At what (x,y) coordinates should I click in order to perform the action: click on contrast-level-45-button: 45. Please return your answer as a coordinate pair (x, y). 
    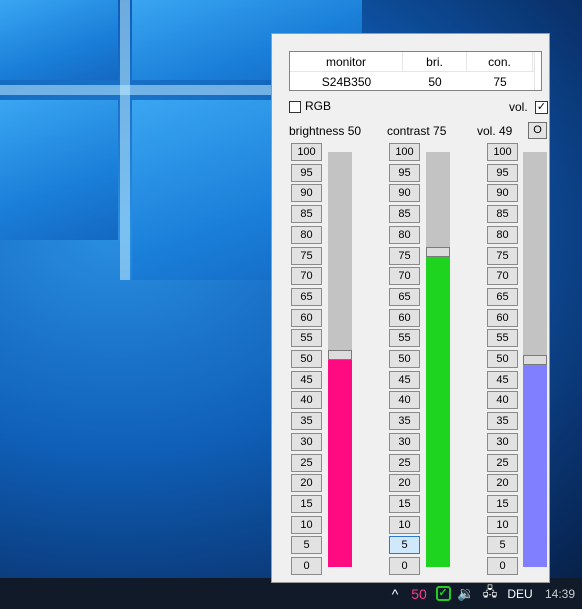
    Looking at the image, I should click on (404, 379).